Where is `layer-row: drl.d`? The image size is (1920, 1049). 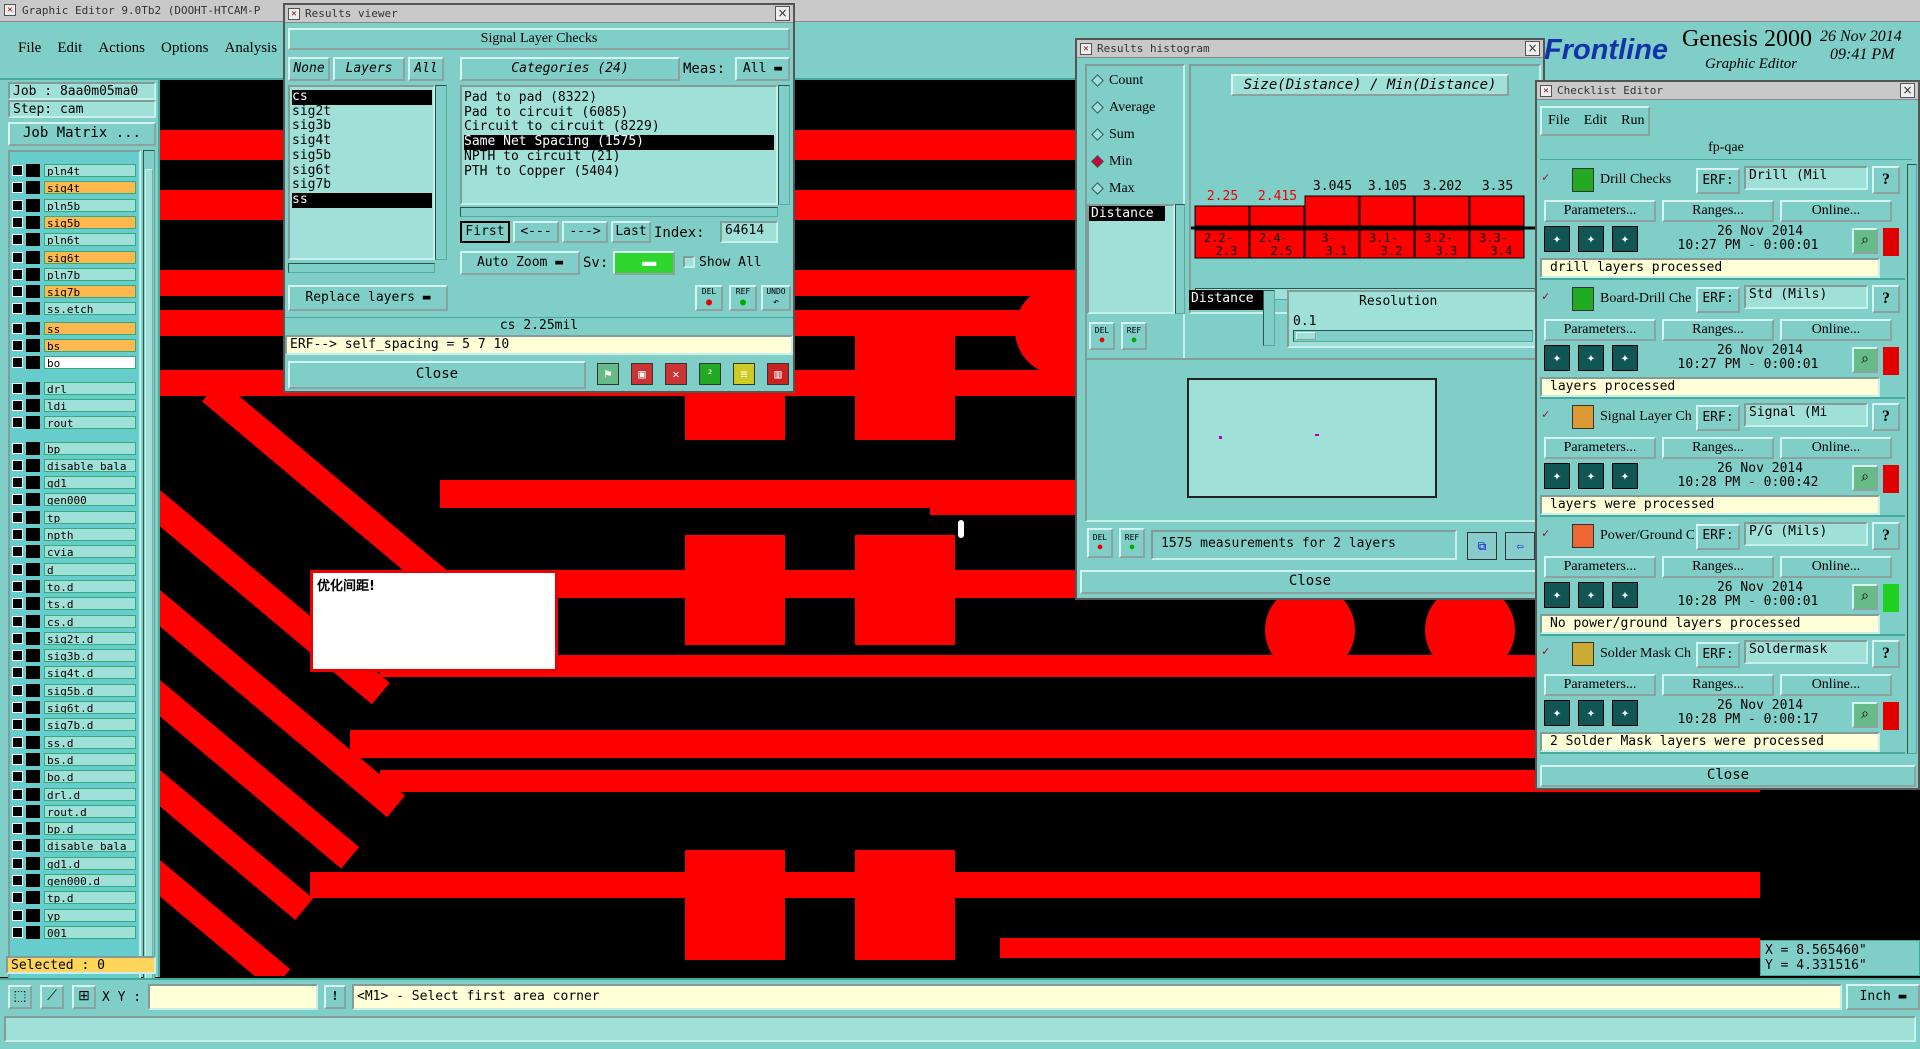
layer-row: drl.d is located at coordinates (75, 794).